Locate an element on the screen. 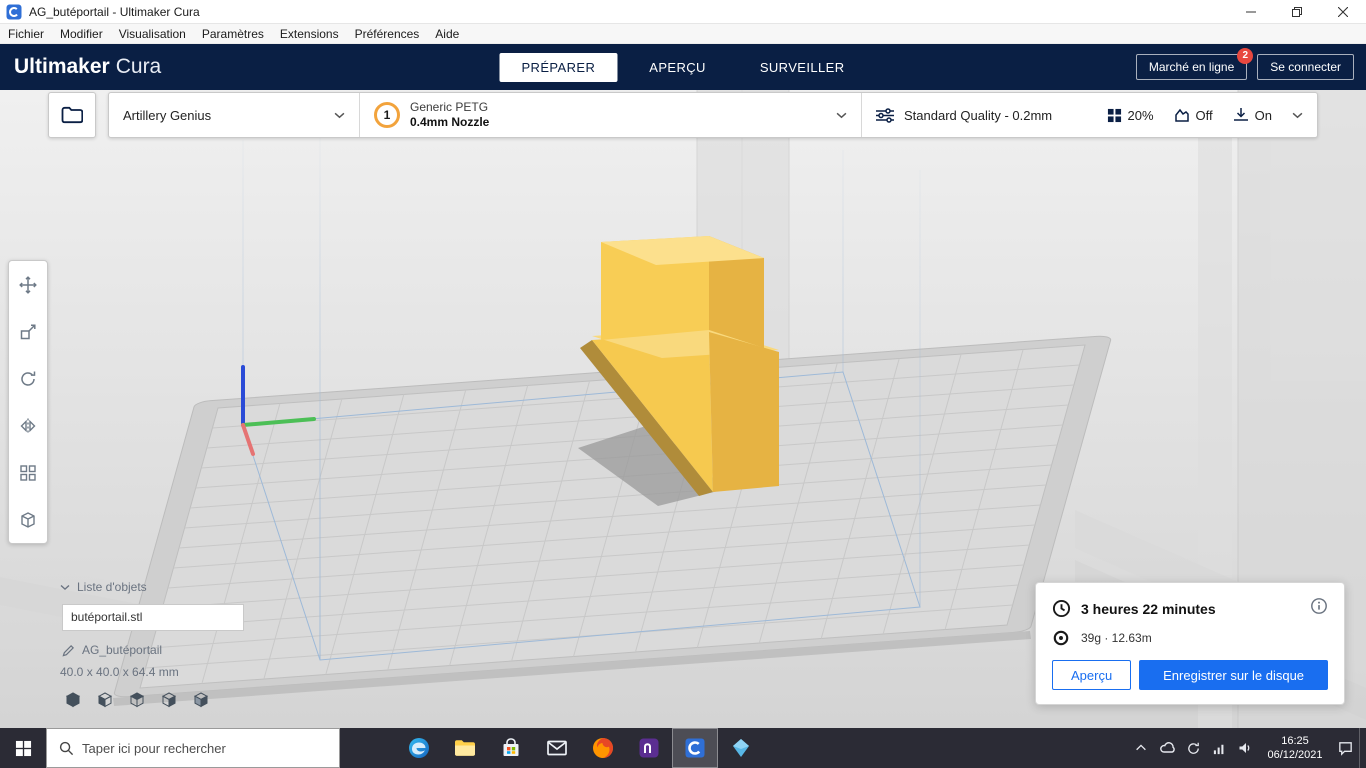  taskbar-edge-button is located at coordinates (419, 748).